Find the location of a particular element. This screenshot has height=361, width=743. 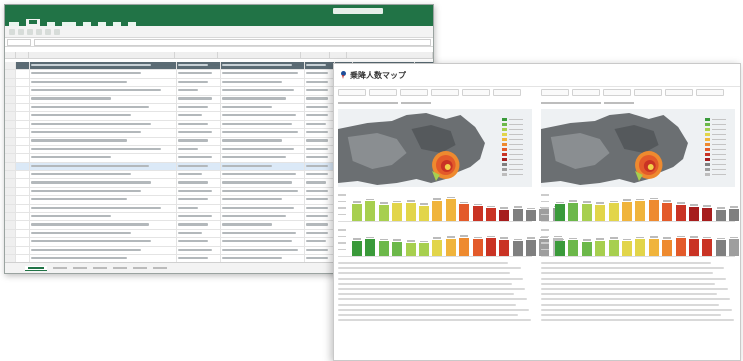

sheet-tab-active is located at coordinates (36, 268).